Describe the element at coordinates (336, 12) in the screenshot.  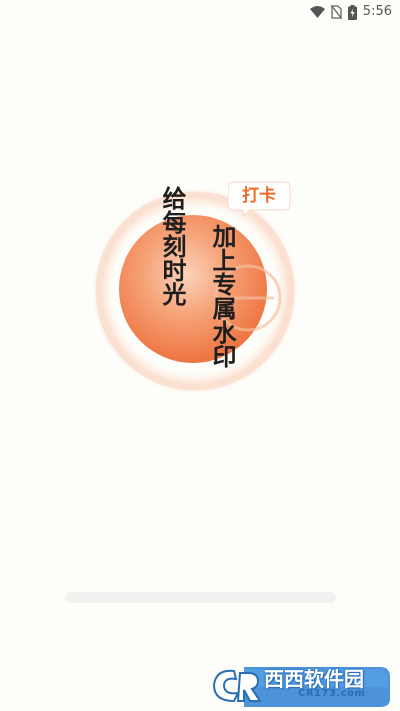
I see `no-sim-icon` at that location.